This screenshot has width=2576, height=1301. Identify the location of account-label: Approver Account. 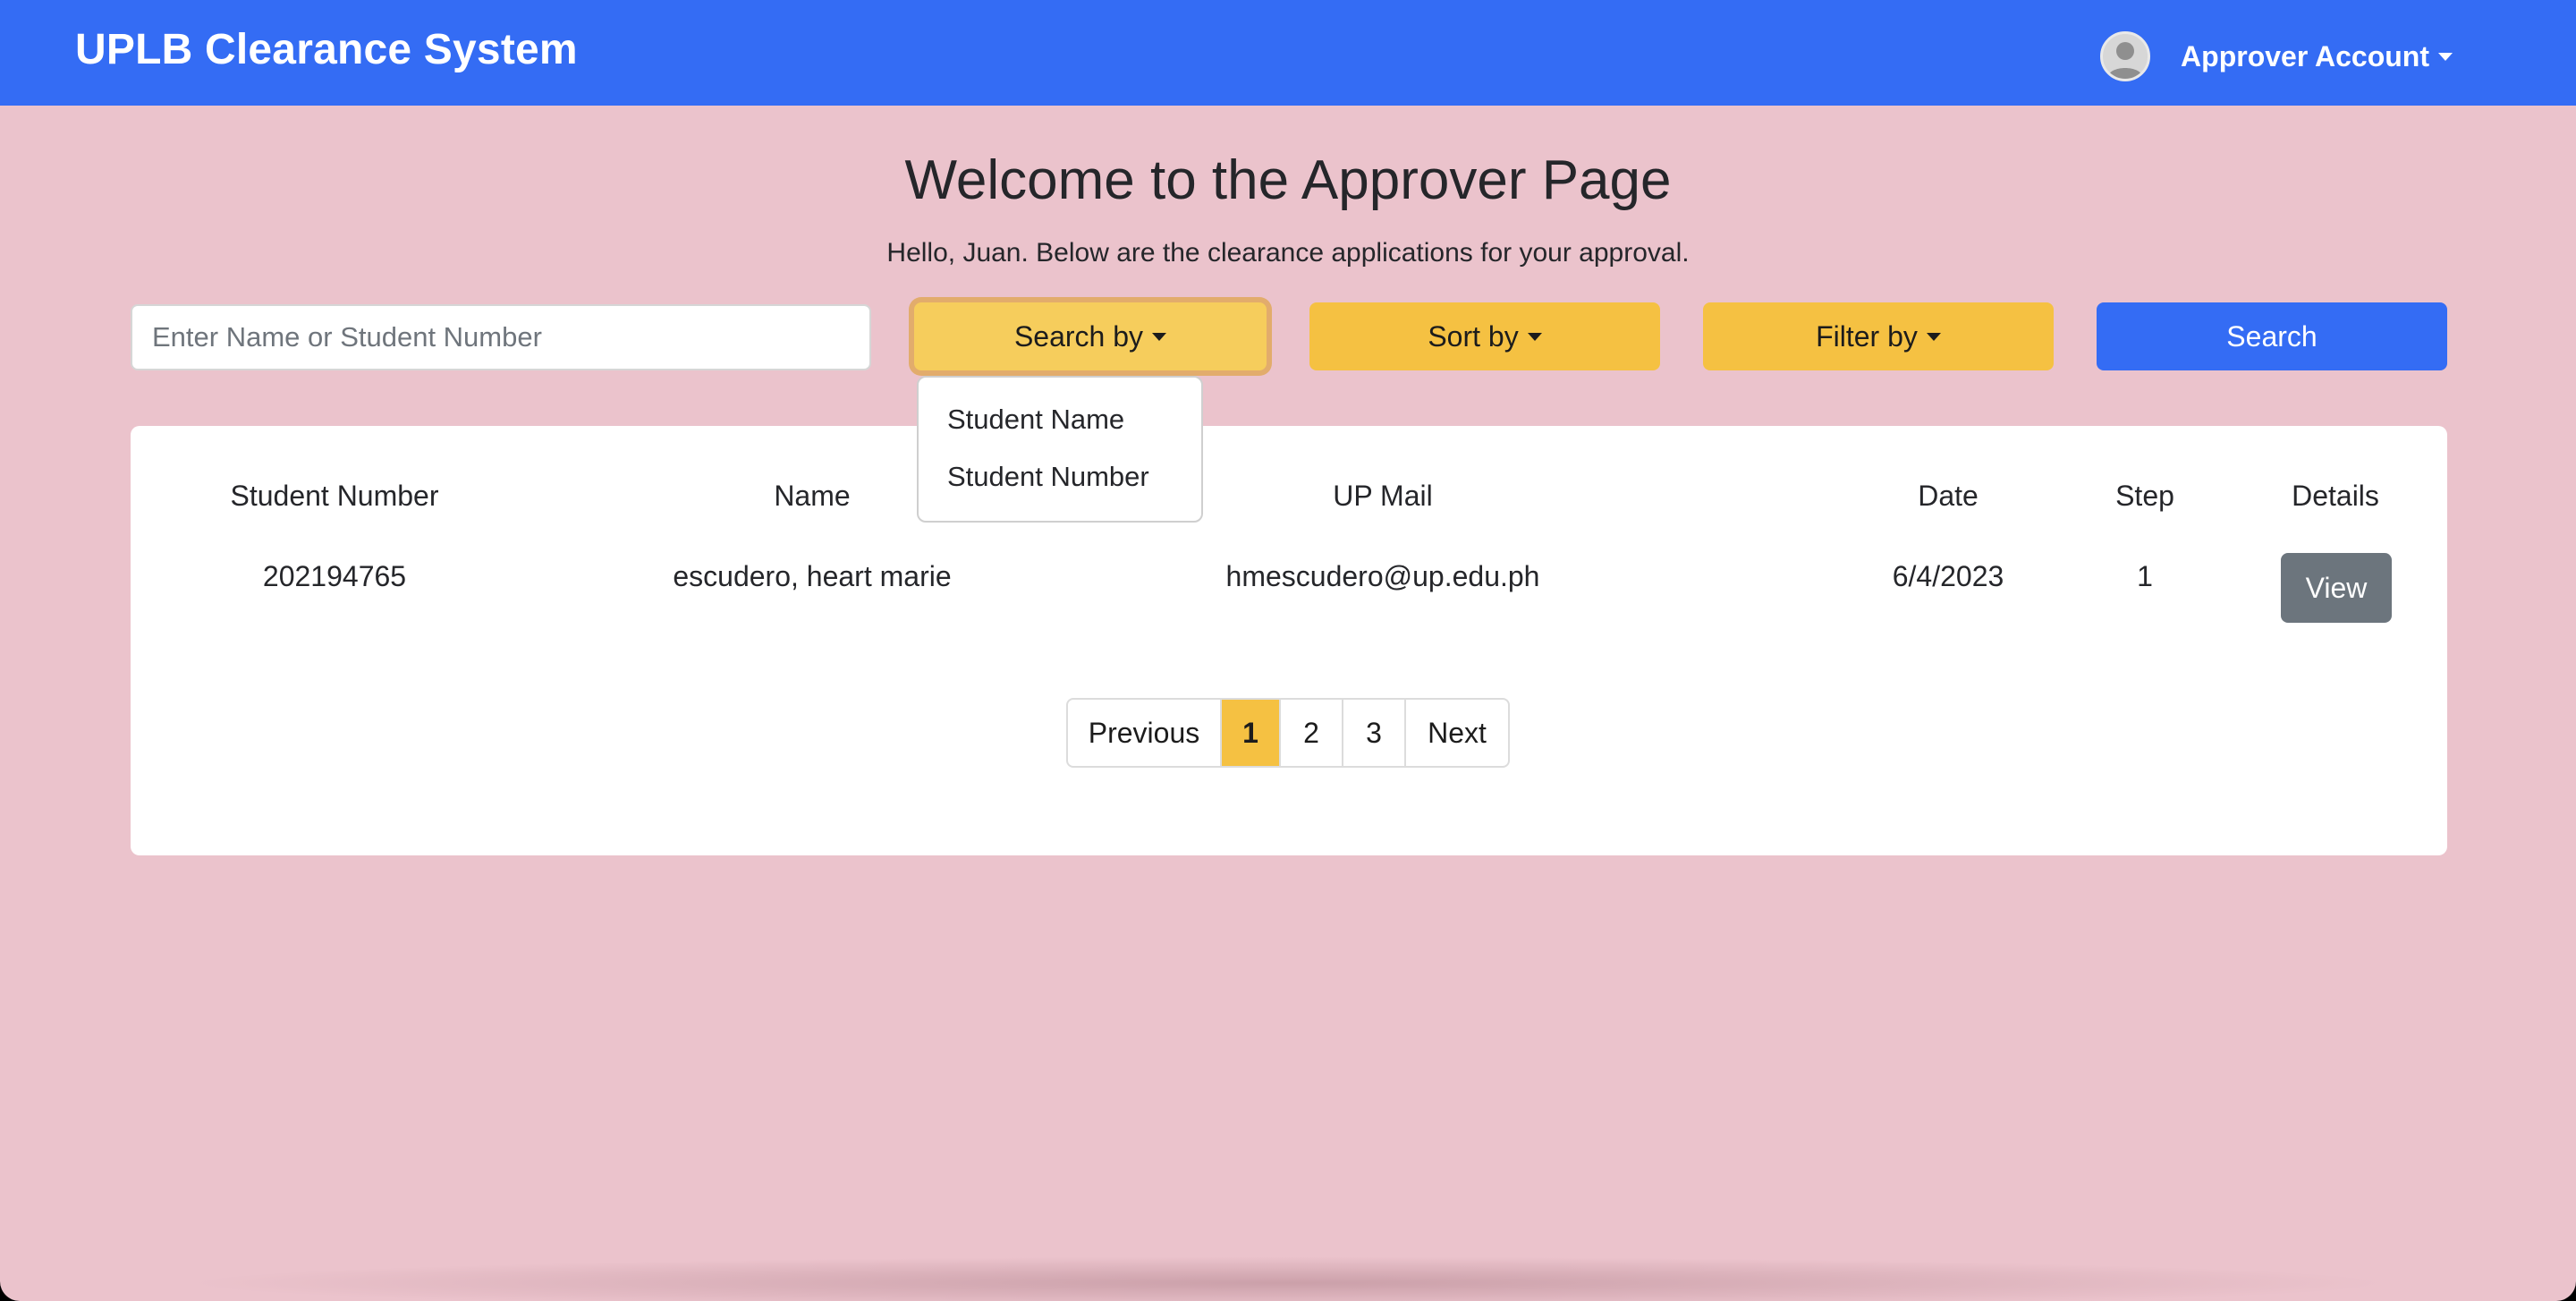
(2305, 55).